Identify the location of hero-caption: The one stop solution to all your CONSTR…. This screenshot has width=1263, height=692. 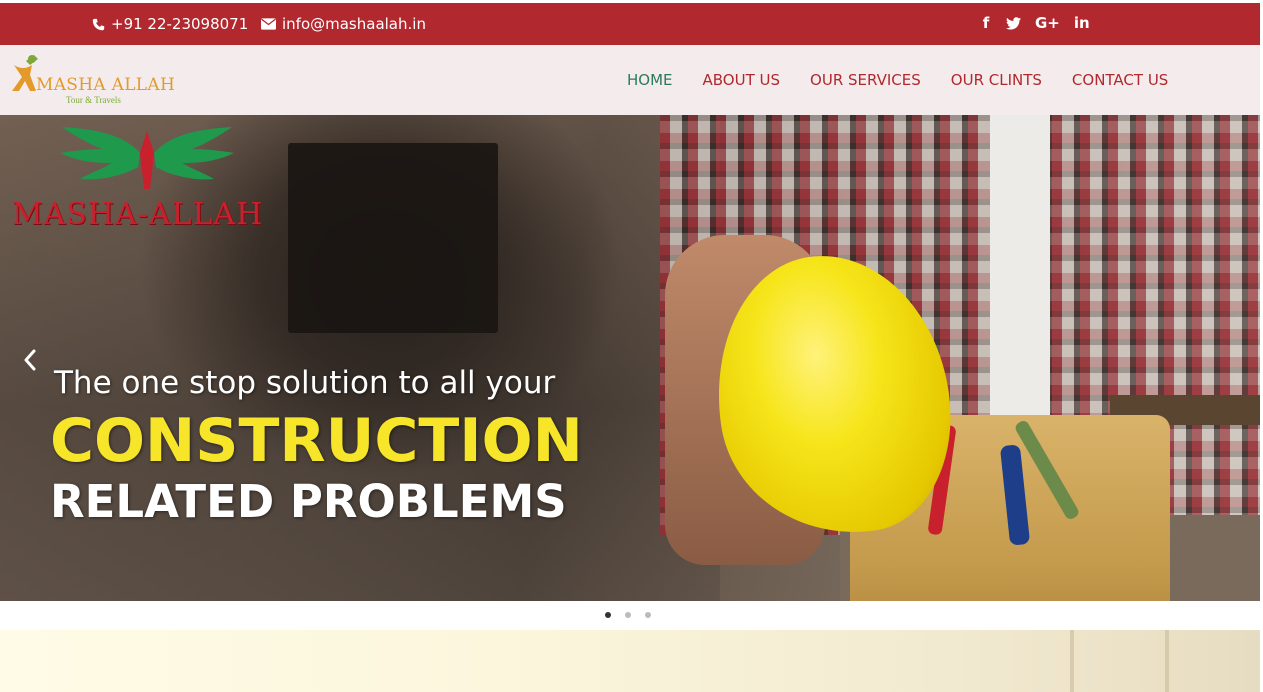
(316, 447).